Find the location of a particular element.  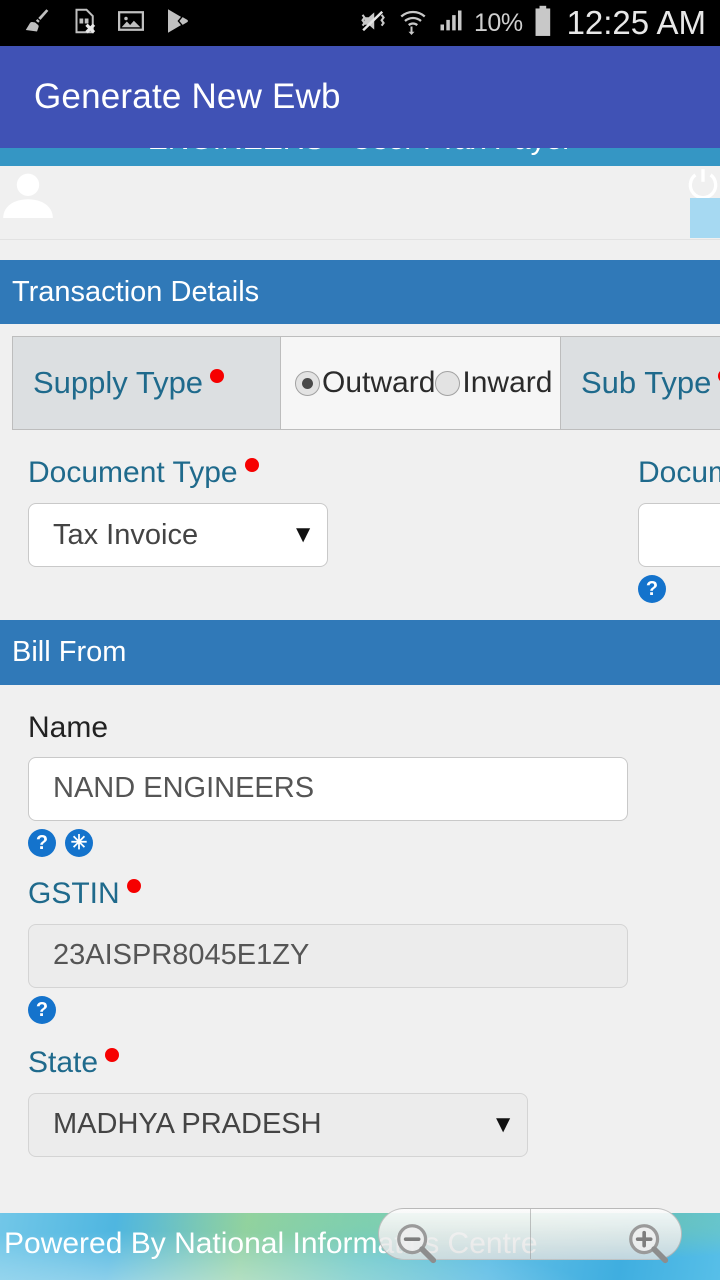

radio-option-outward: Outward is located at coordinates (365, 383).